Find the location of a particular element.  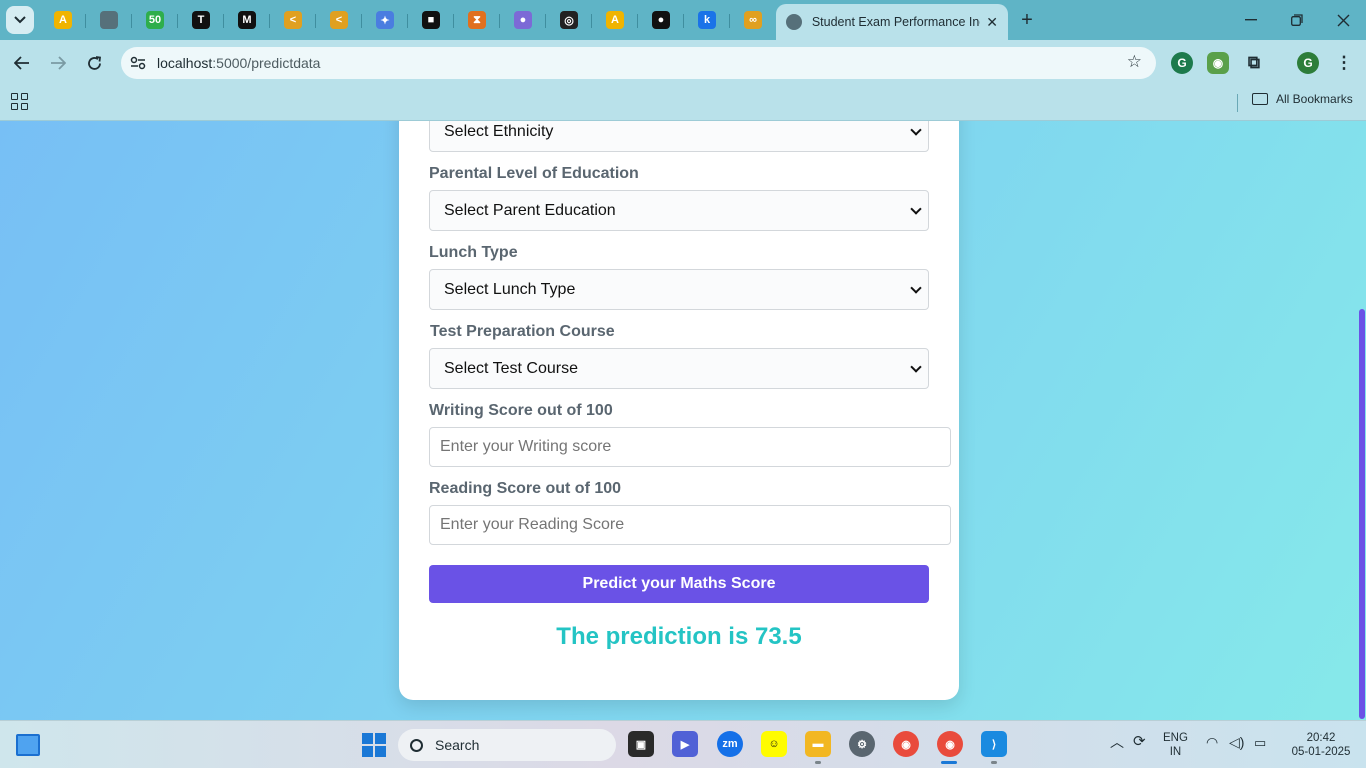

reading-score-label: Reading Score out of 100 is located at coordinates (525, 488).